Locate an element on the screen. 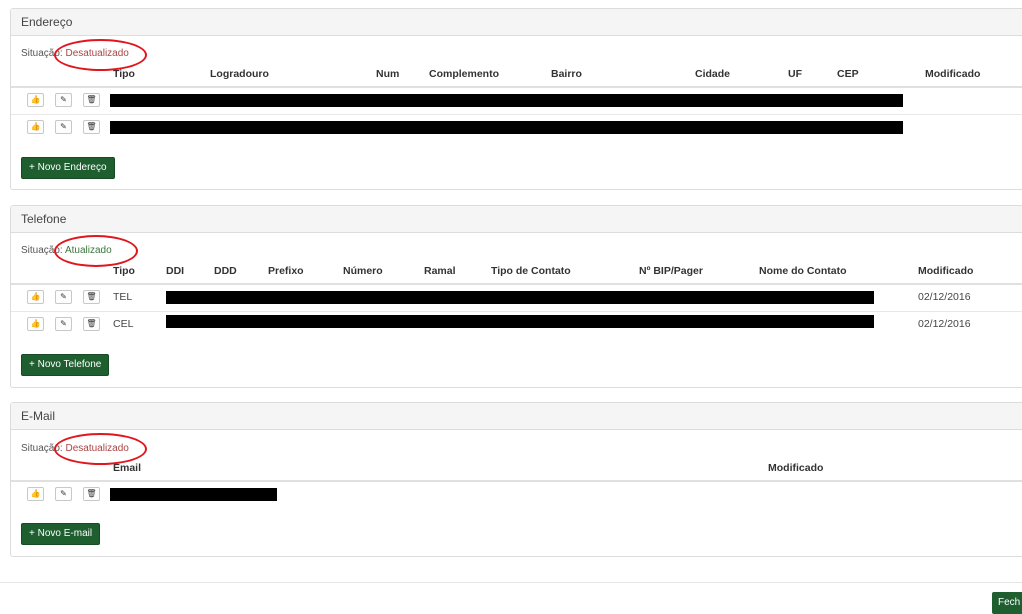  endereco-panel-title: Endereço is located at coordinates (516, 22).